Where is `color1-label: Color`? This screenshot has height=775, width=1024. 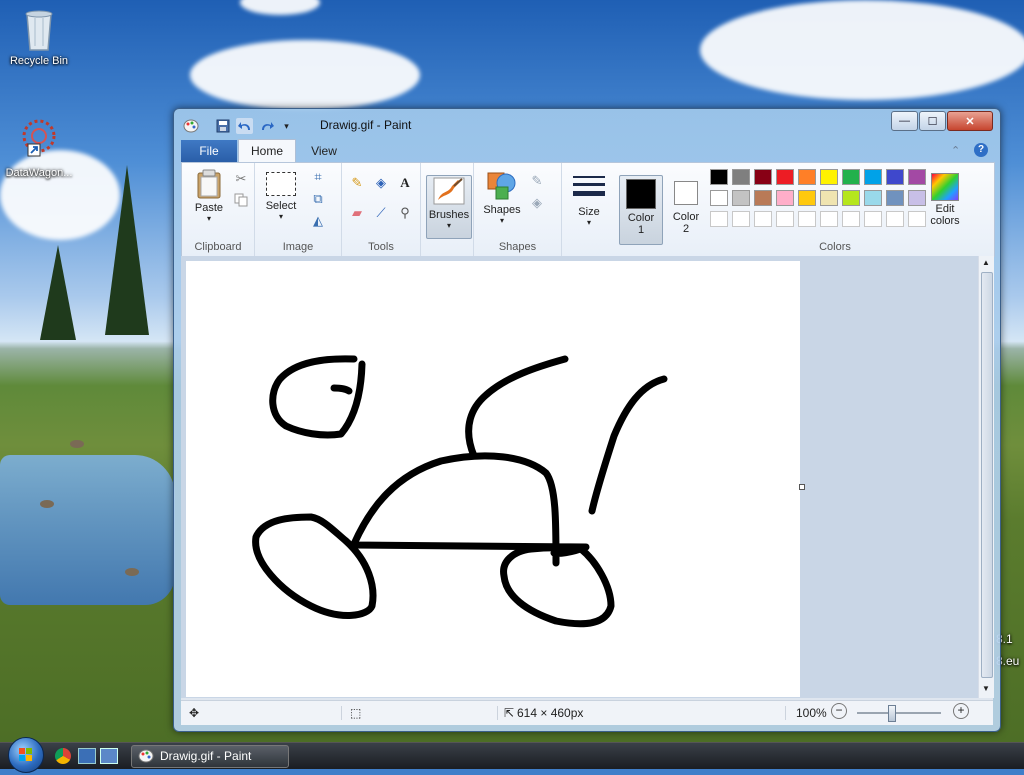
color1-label: Color is located at coordinates (641, 218).